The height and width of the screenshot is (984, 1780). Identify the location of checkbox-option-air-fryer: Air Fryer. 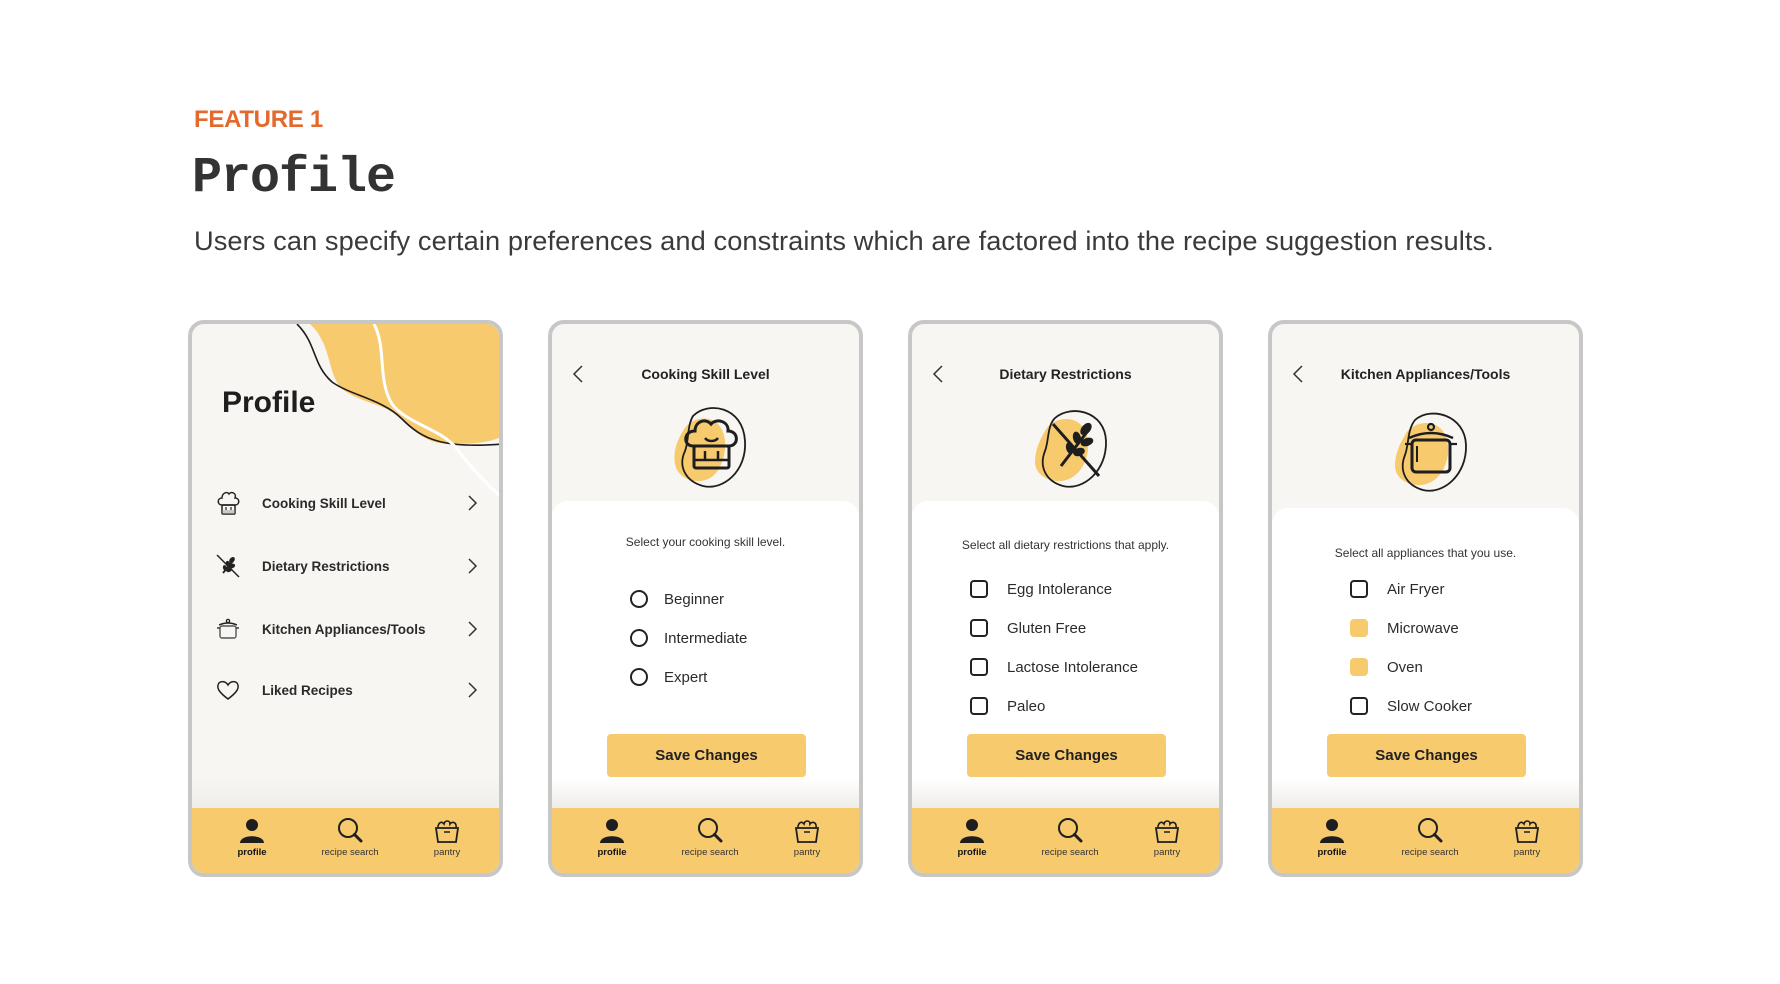
(1397, 589).